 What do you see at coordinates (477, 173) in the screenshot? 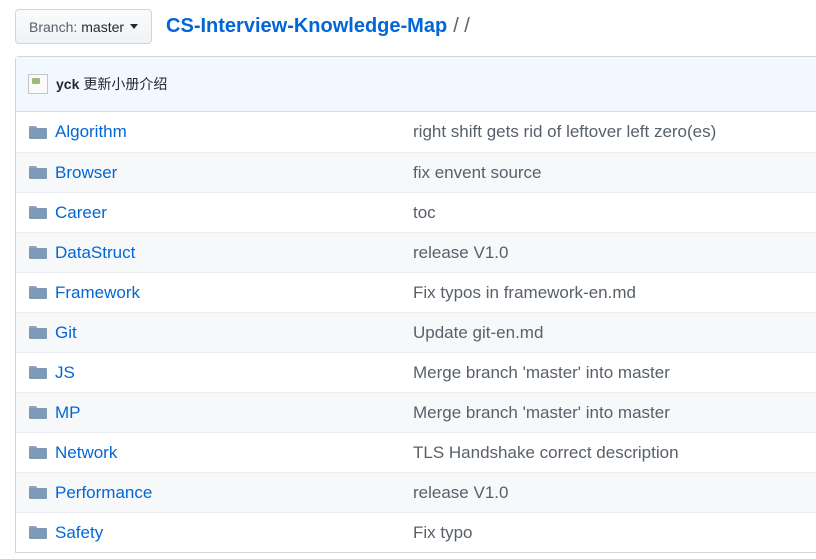
I see `commit-message-link: fix envent source` at bounding box center [477, 173].